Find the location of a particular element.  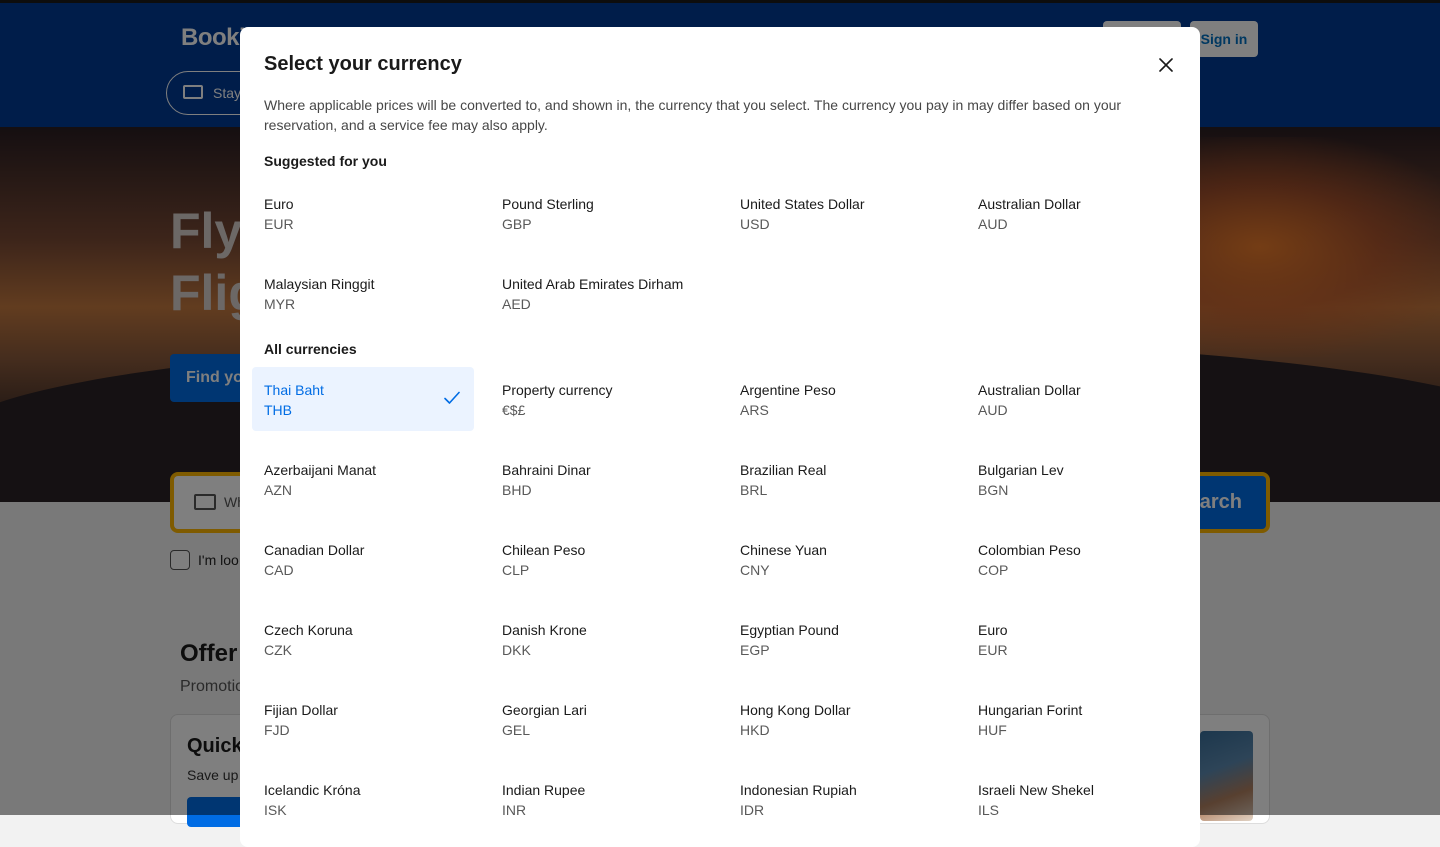

currency-code: GEL is located at coordinates (516, 730).